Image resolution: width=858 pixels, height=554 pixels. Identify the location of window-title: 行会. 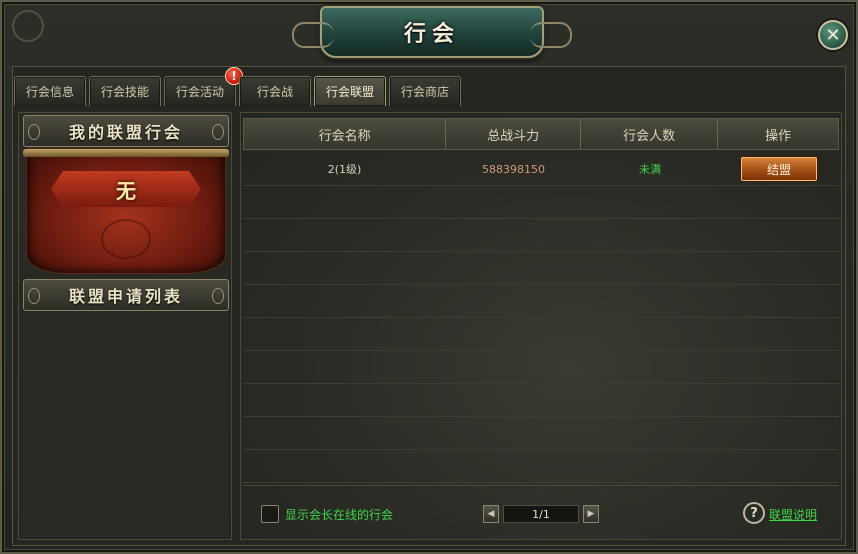
(431, 34).